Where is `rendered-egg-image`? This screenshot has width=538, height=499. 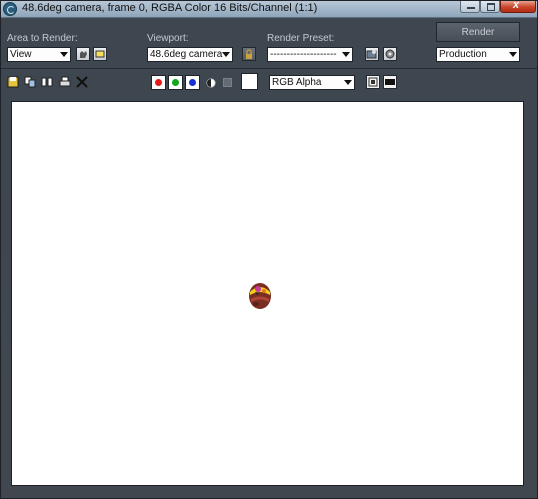 rendered-egg-image is located at coordinates (260, 296).